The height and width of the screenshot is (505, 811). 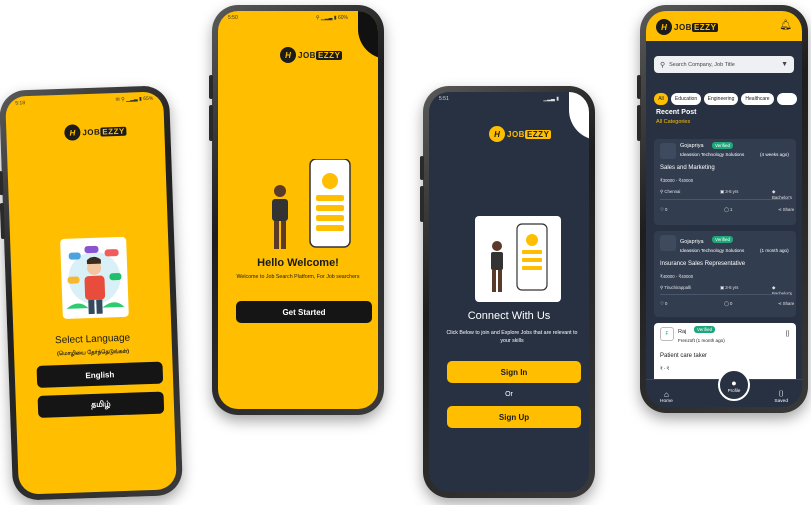 What do you see at coordinates (774, 154) in the screenshot?
I see `post-age: (4 weeks ago)` at bounding box center [774, 154].